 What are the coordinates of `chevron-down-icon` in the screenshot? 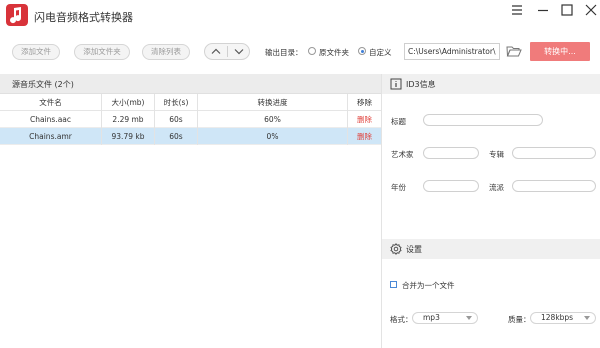 It's located at (239, 52).